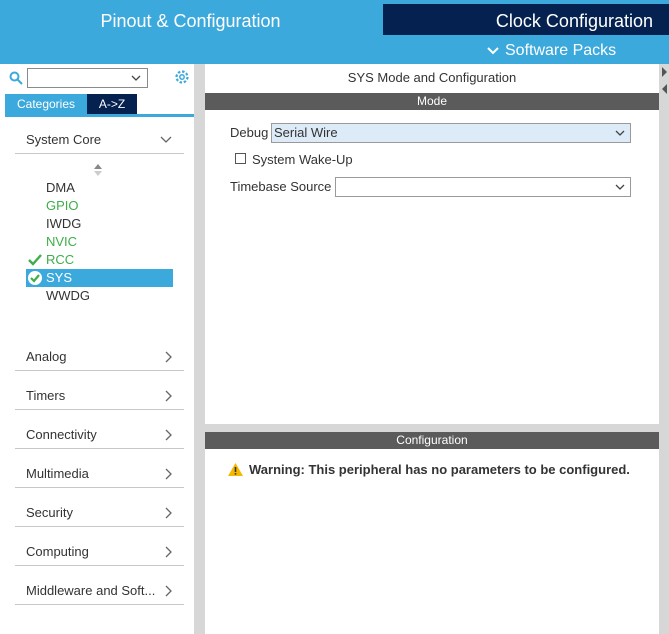 The image size is (669, 634). Describe the element at coordinates (99, 474) in the screenshot. I see `category-multimedia: Multimedia` at that location.